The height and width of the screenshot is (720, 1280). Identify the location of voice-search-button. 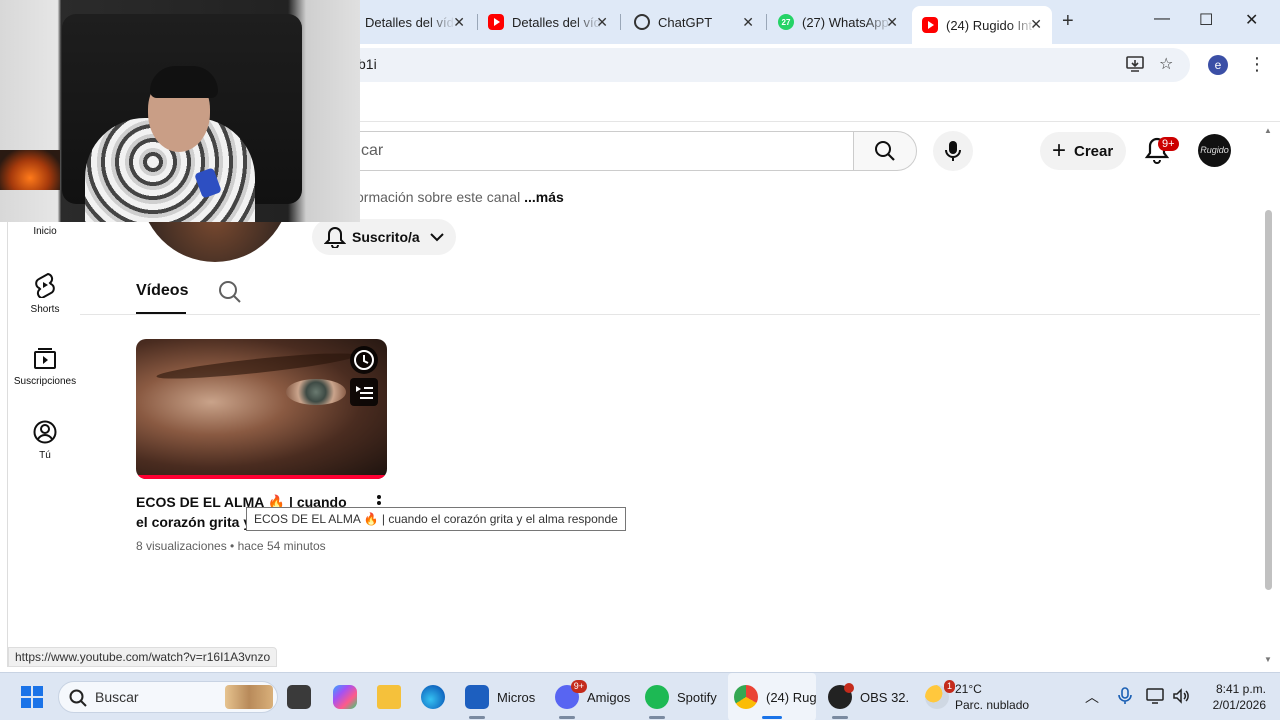
(953, 151).